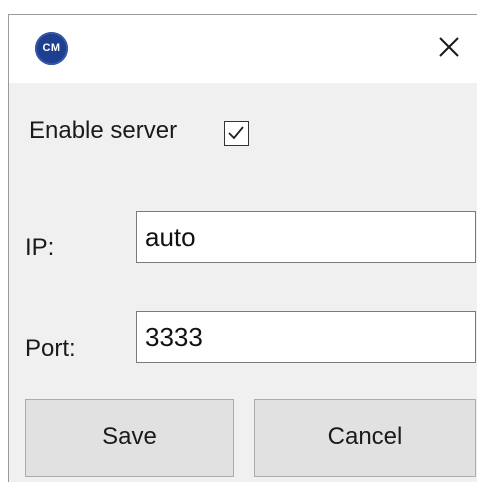  I want to click on cm-logo-icon: CM, so click(51, 48).